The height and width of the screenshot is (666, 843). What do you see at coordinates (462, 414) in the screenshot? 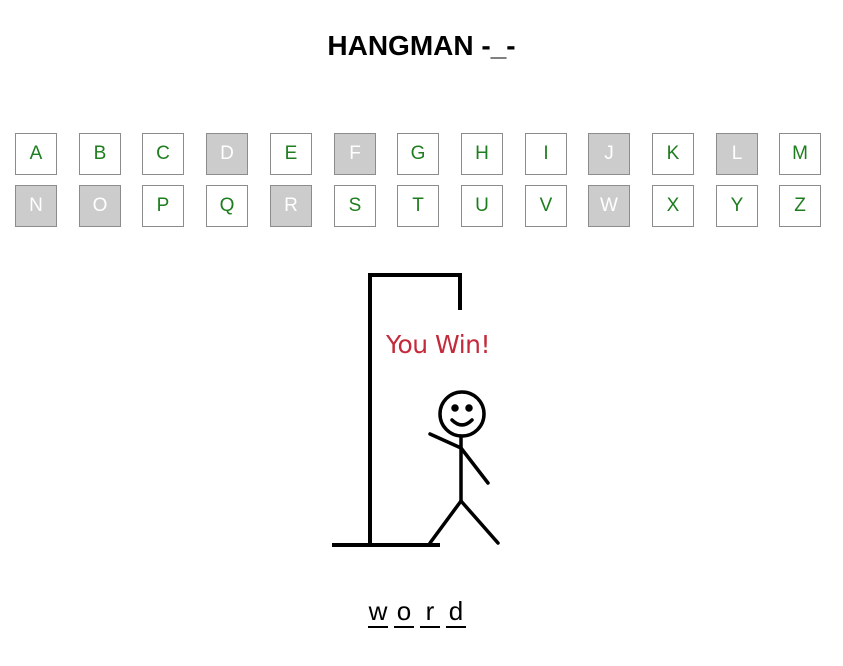
I see `figure-head` at bounding box center [462, 414].